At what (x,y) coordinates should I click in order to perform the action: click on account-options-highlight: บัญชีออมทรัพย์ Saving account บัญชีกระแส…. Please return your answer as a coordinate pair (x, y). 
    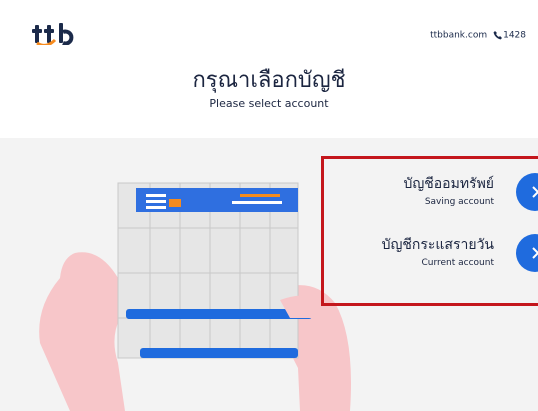
    Looking at the image, I should click on (429, 231).